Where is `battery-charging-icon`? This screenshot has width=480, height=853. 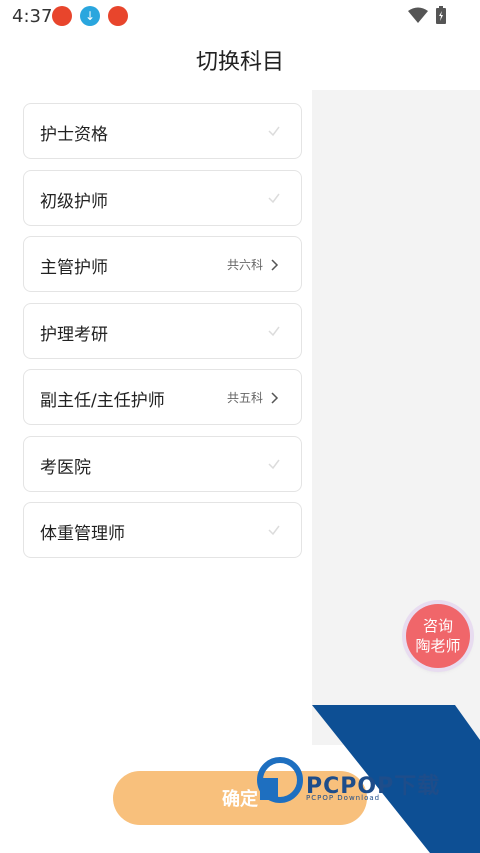 battery-charging-icon is located at coordinates (441, 15).